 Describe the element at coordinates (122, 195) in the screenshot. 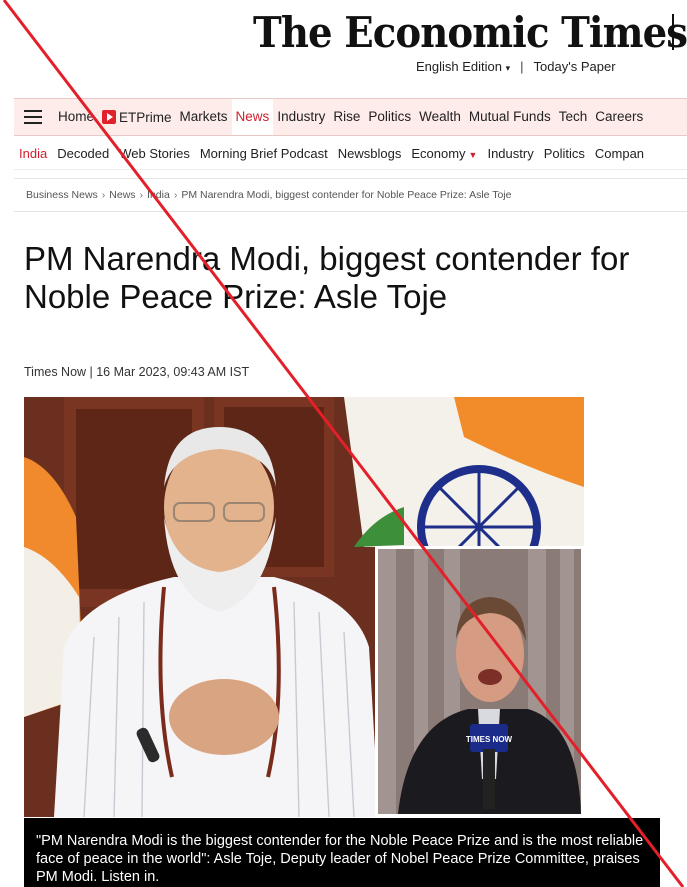

I see `breadcrumb-news: News` at that location.